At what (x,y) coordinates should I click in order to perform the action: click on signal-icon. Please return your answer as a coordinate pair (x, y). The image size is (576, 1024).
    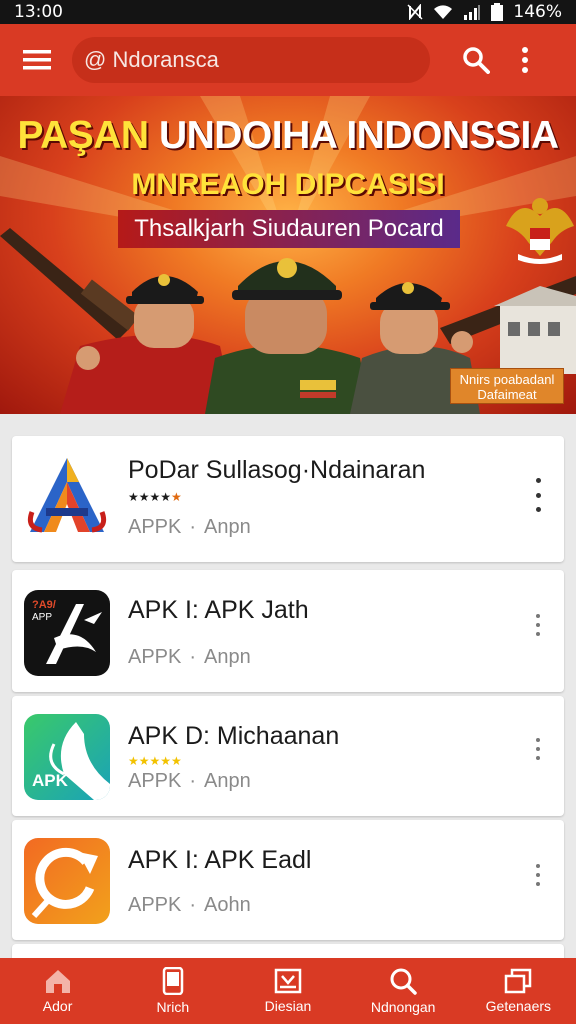
    Looking at the image, I should click on (472, 12).